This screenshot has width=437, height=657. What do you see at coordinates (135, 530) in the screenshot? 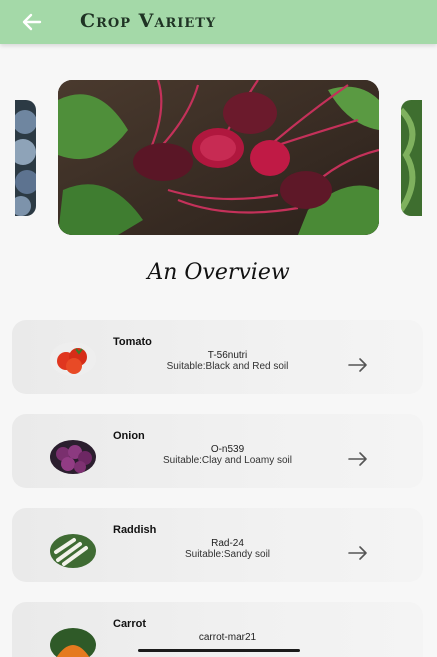
I see `crop-name: Raddish` at bounding box center [135, 530].